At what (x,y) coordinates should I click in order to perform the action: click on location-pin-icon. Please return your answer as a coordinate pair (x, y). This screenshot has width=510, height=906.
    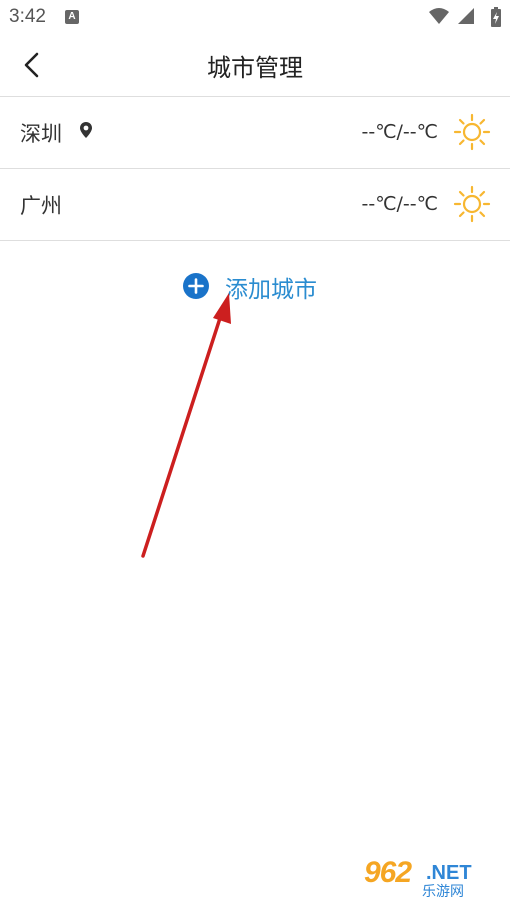
    Looking at the image, I should click on (86, 130).